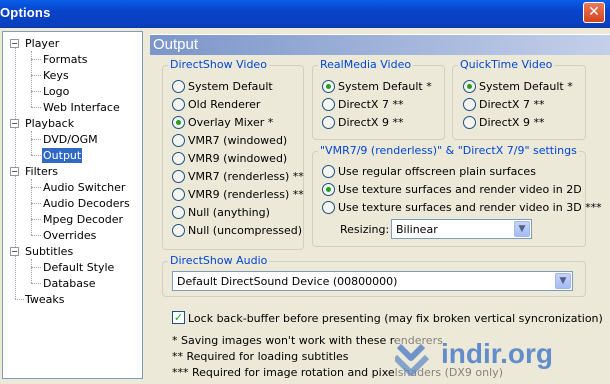 This screenshot has height=384, width=610. What do you see at coordinates (41, 171) in the screenshot?
I see `tree-item-filters: Filters` at bounding box center [41, 171].